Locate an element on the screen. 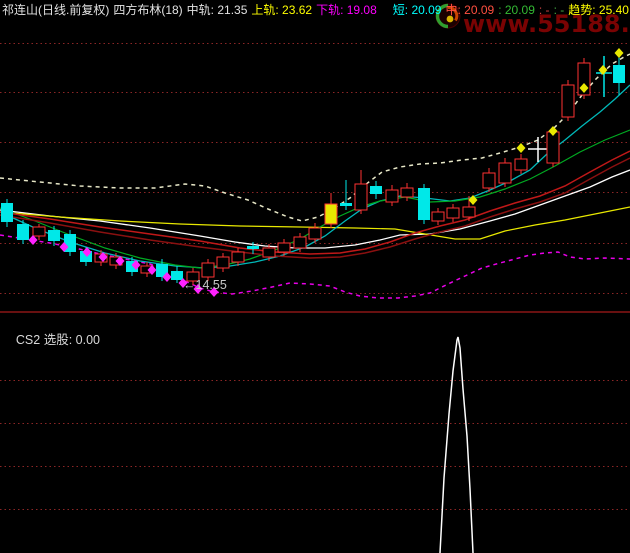 The width and height of the screenshot is (630, 553). header-field-1: 上轨: 23.62 is located at coordinates (282, 10).